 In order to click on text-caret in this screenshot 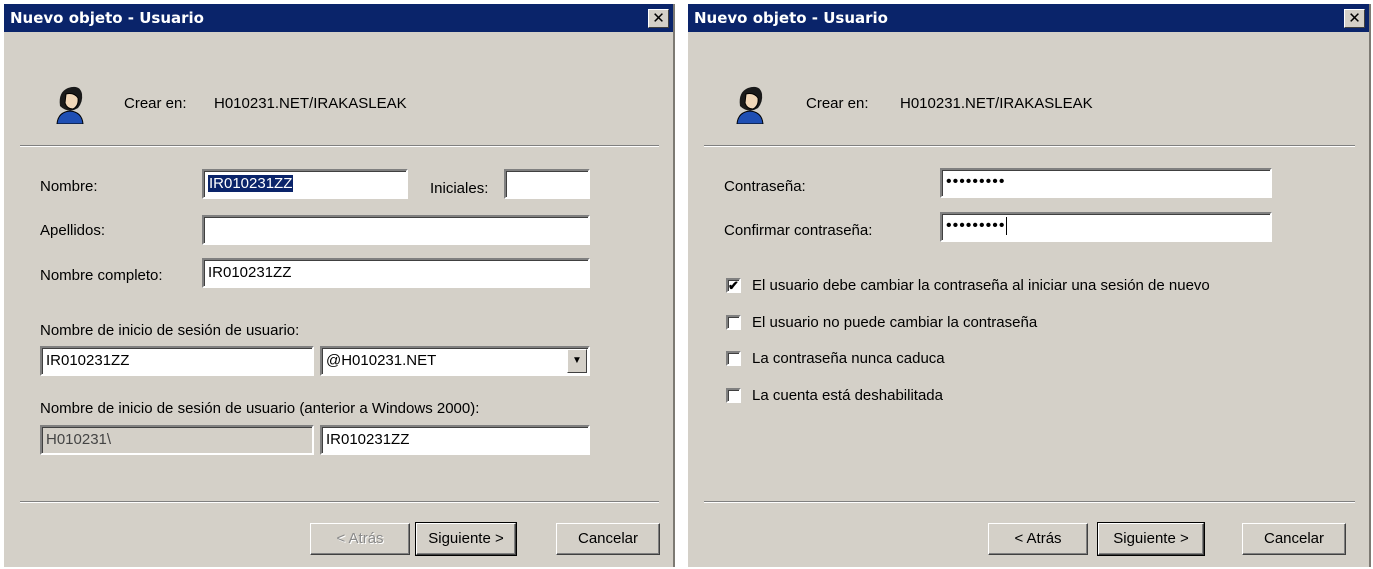, I will do `click(1007, 225)`.